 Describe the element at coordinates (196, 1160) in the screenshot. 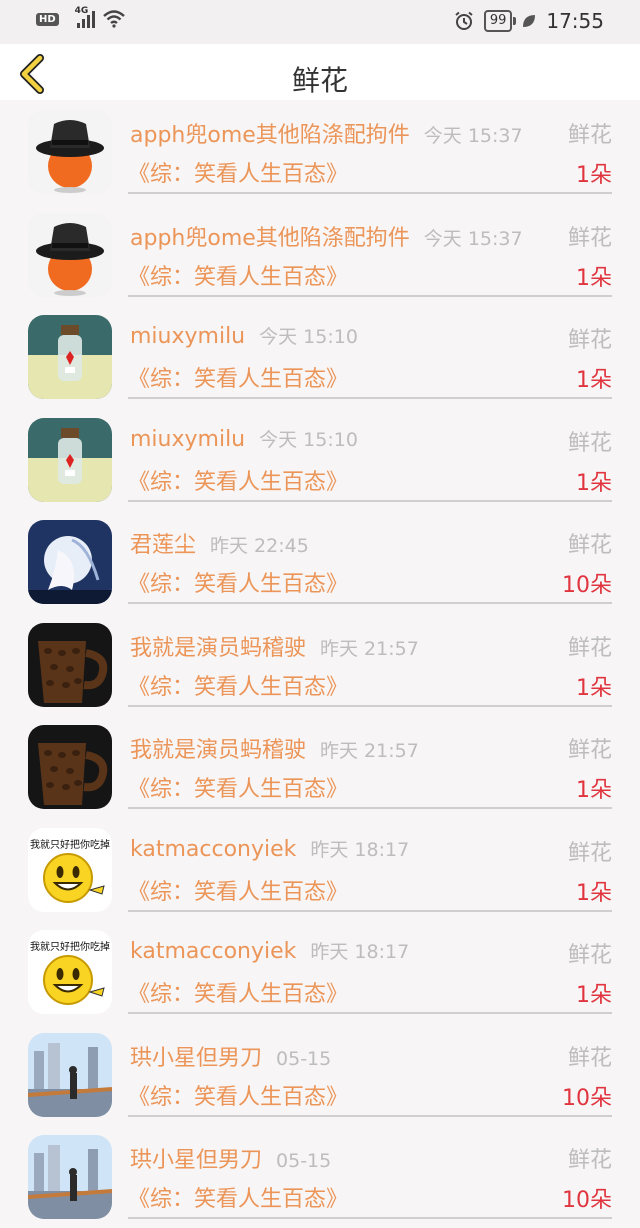

I see `user-name-text: 珙小星但男刀` at that location.